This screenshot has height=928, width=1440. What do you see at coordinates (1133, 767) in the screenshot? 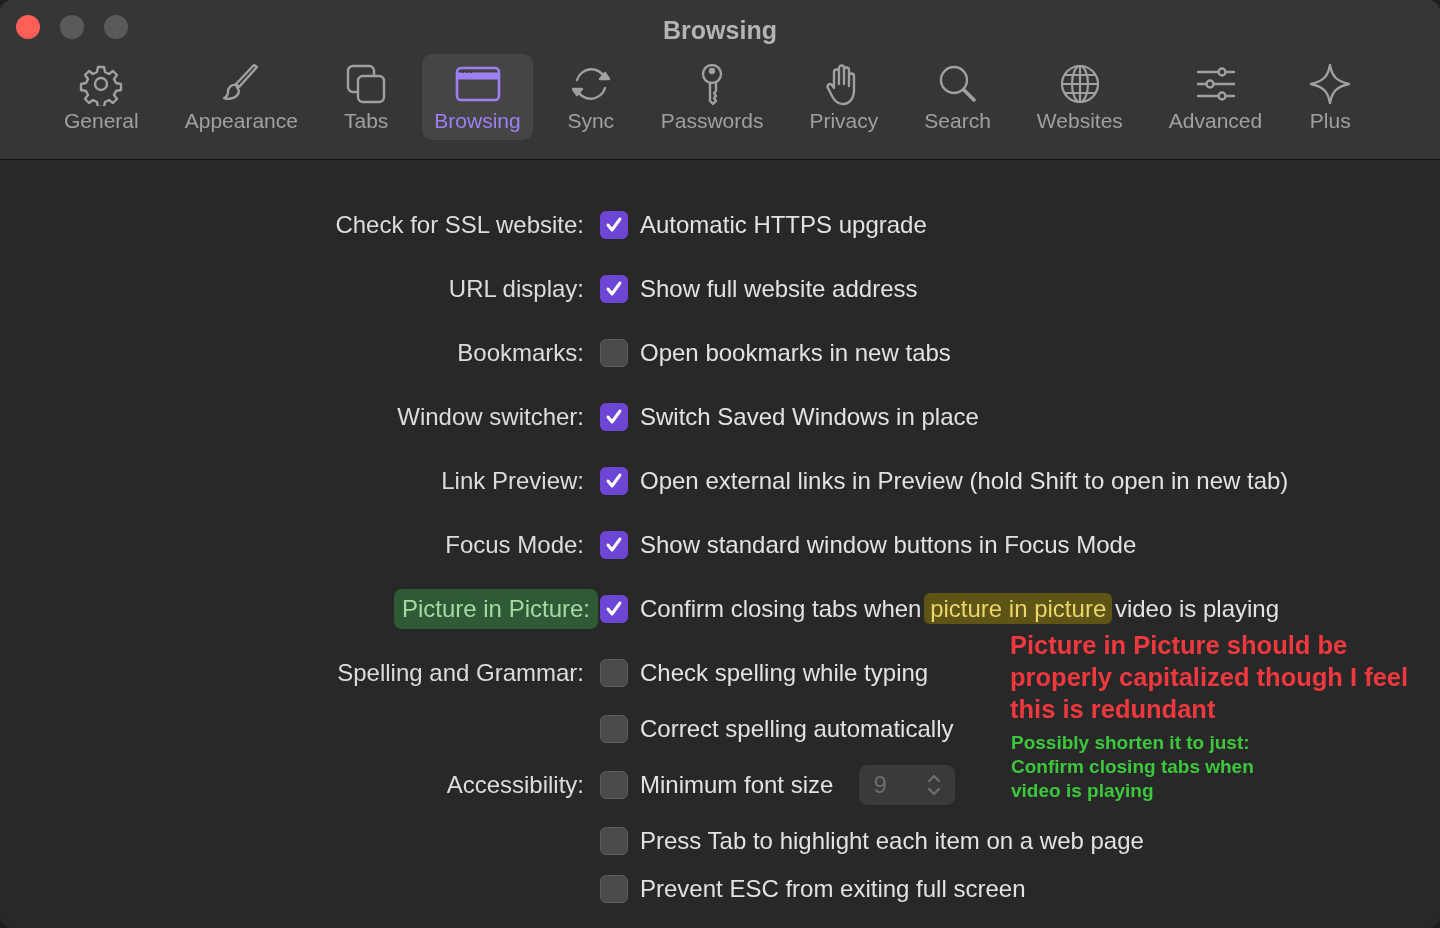
I see `review-note: Possibly shorten it to just: Confirm closing tabs when video is playing` at bounding box center [1133, 767].